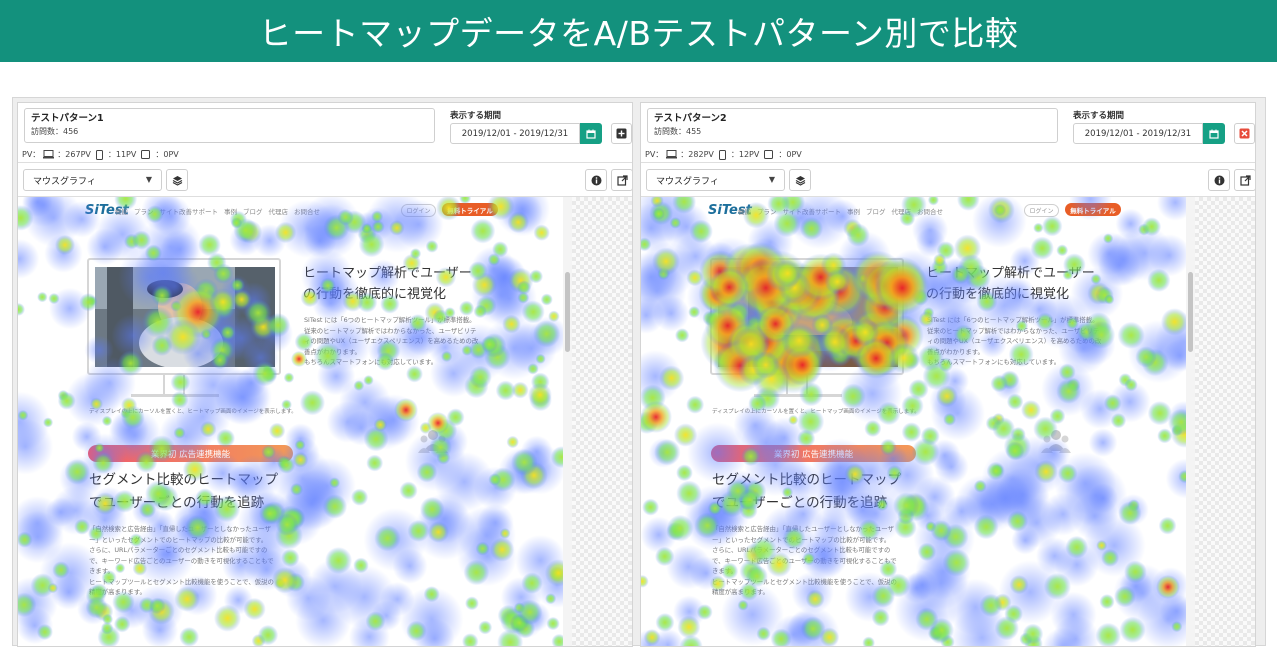 Image resolution: width=1277 pixels, height=647 pixels. Describe the element at coordinates (1013, 320) in the screenshot. I see `hero-body-line: SiTest には「6つのヒートマップ解析ツール」が標準搭載。` at that location.